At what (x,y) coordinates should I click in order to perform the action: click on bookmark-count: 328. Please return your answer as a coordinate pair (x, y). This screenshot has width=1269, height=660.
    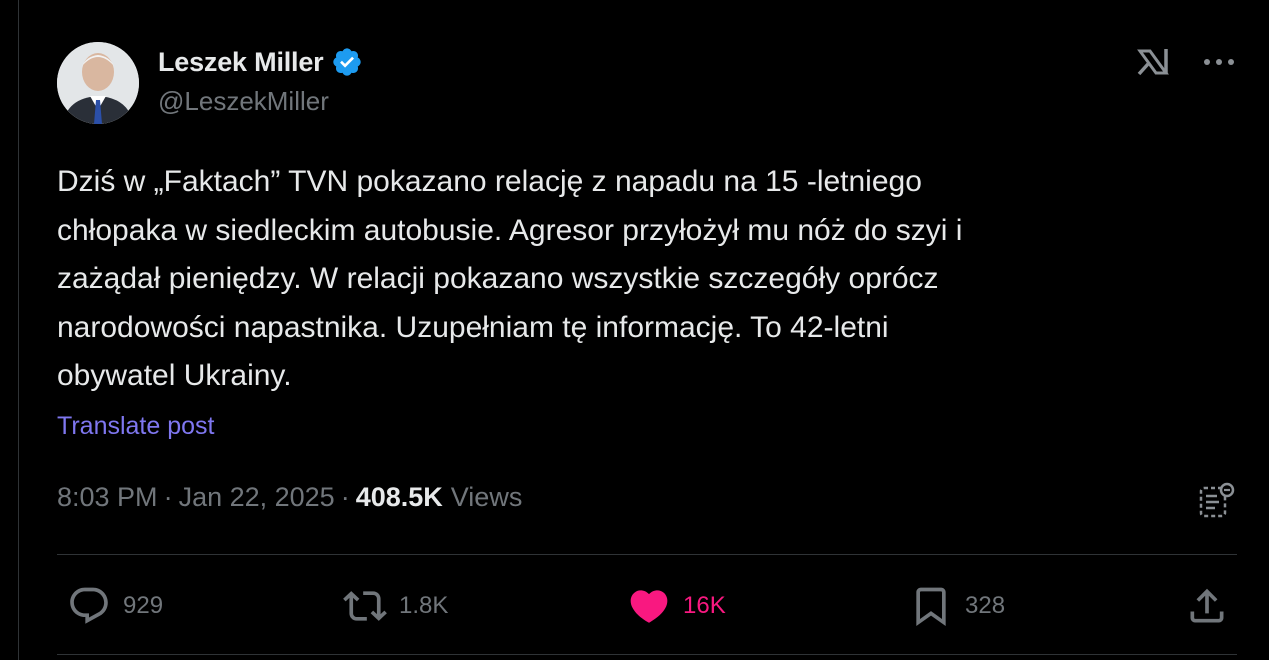
    Looking at the image, I should click on (985, 605).